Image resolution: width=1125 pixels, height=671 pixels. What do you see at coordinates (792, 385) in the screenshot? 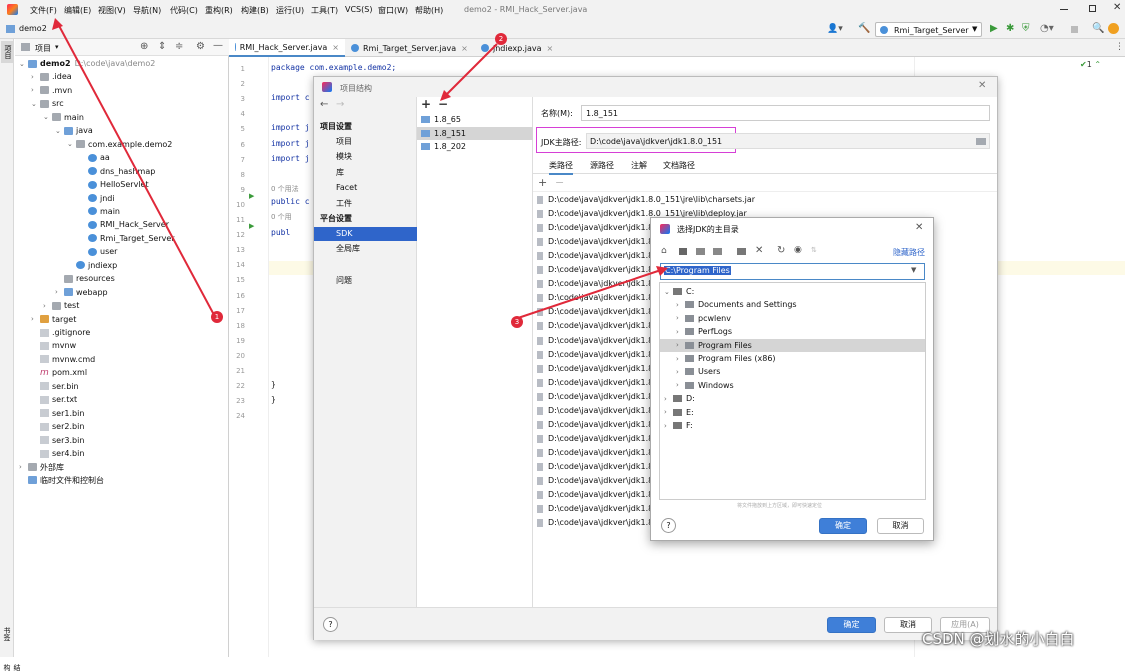
I see `file-tree-item: › Windows` at bounding box center [792, 385].